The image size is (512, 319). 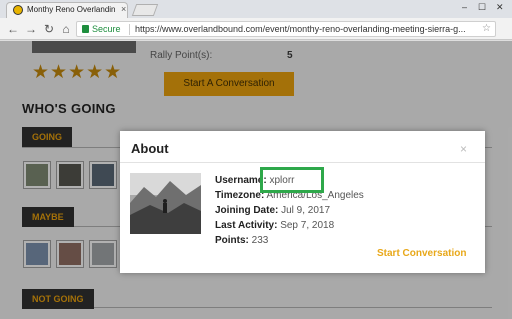 What do you see at coordinates (13, 29) in the screenshot?
I see `back-icon: ←` at bounding box center [13, 29].